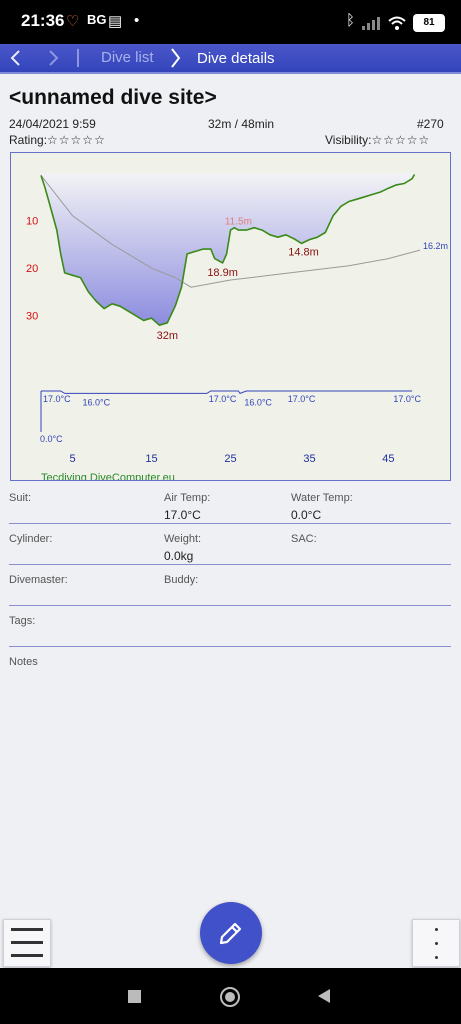  What do you see at coordinates (97, 19) in the screenshot?
I see `carrier-badge: BG` at bounding box center [97, 19].